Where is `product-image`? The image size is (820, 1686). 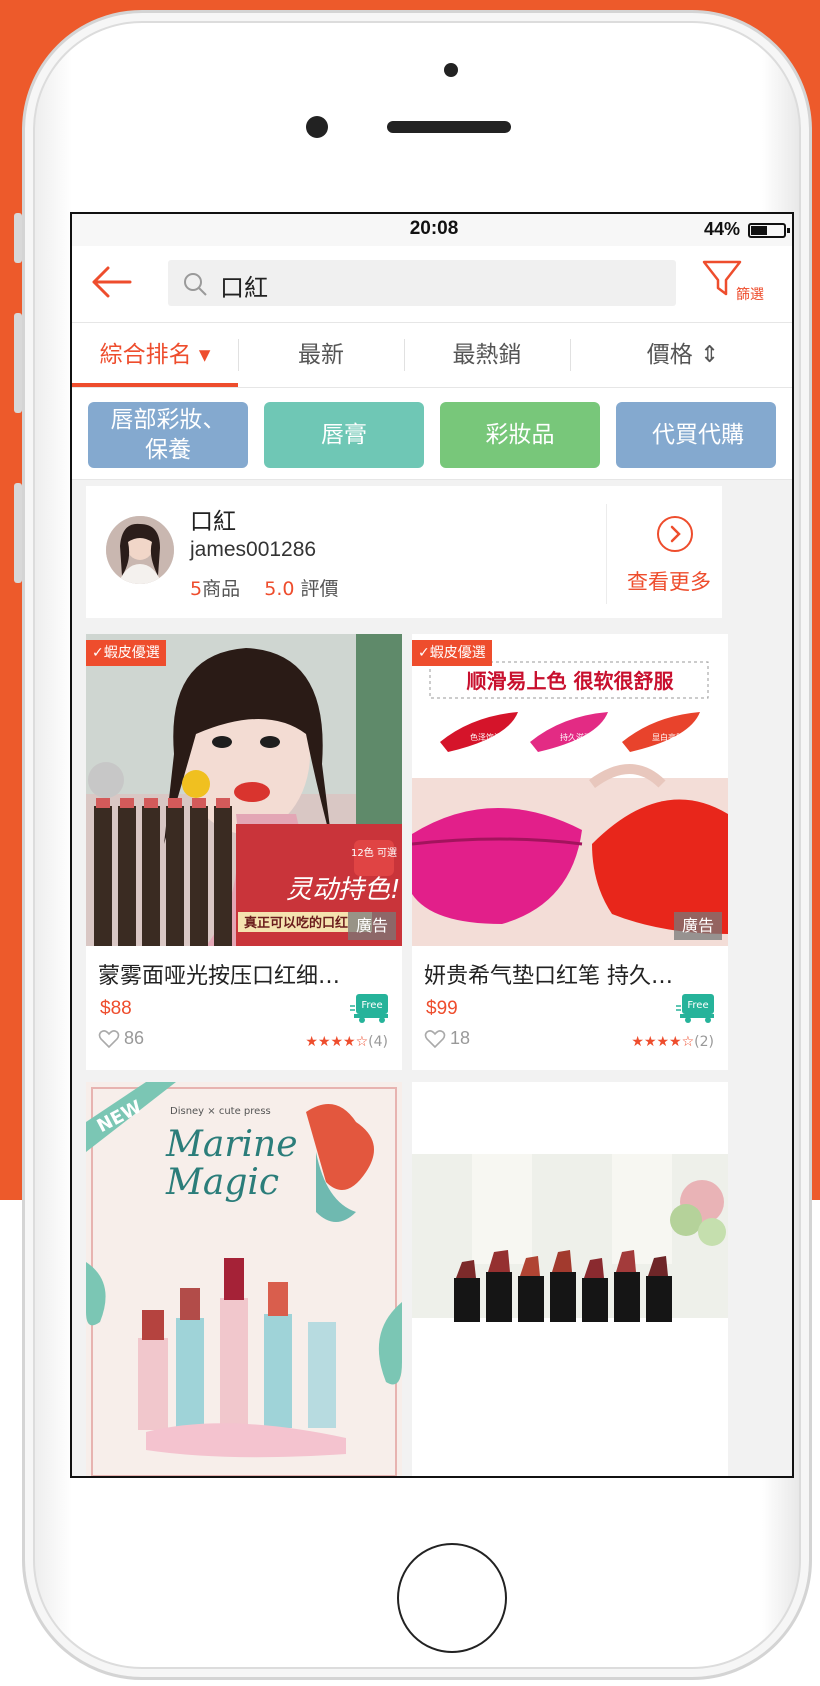 product-image is located at coordinates (570, 1279).